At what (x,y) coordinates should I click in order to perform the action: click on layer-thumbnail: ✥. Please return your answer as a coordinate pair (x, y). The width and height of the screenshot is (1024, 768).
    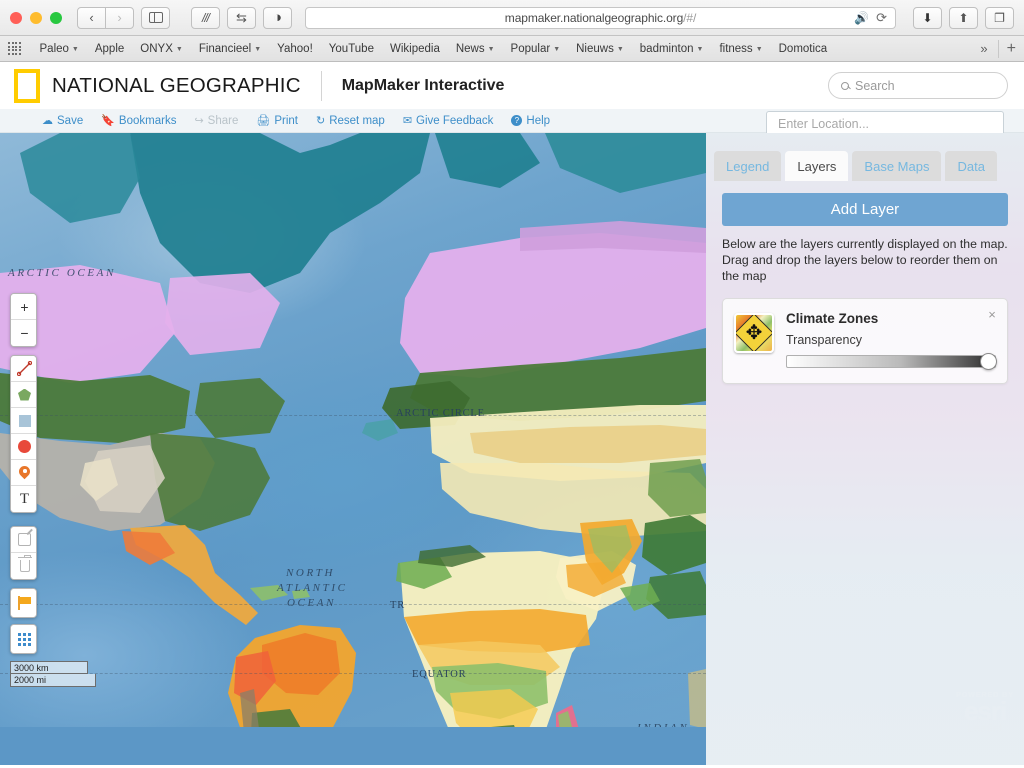
    Looking at the image, I should click on (754, 333).